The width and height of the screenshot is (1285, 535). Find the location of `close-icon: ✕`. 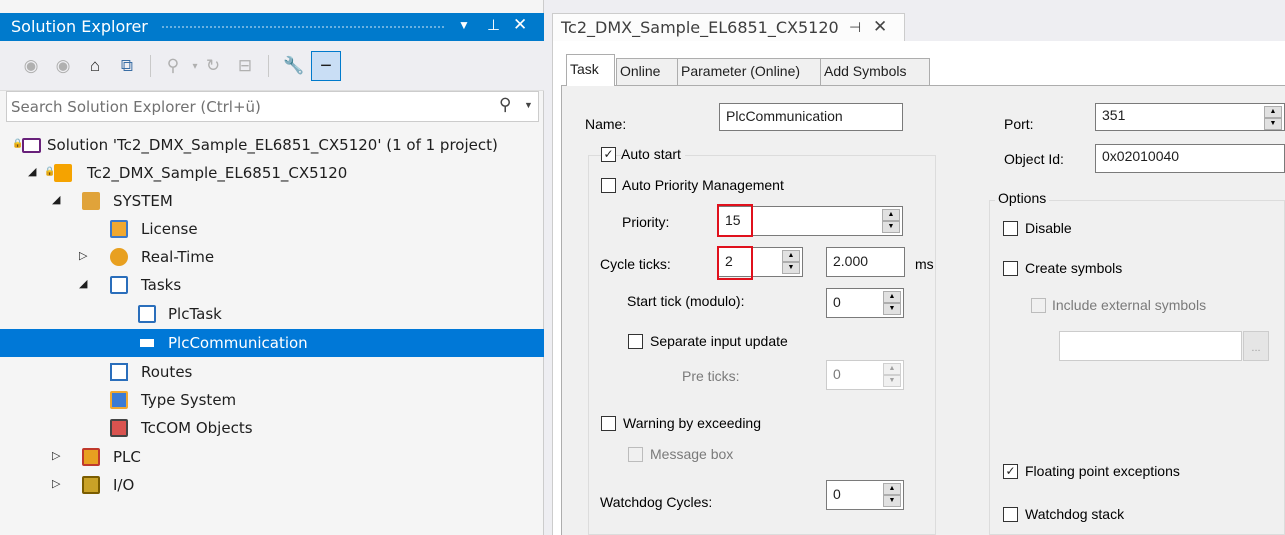

close-icon: ✕ is located at coordinates (520, 25).